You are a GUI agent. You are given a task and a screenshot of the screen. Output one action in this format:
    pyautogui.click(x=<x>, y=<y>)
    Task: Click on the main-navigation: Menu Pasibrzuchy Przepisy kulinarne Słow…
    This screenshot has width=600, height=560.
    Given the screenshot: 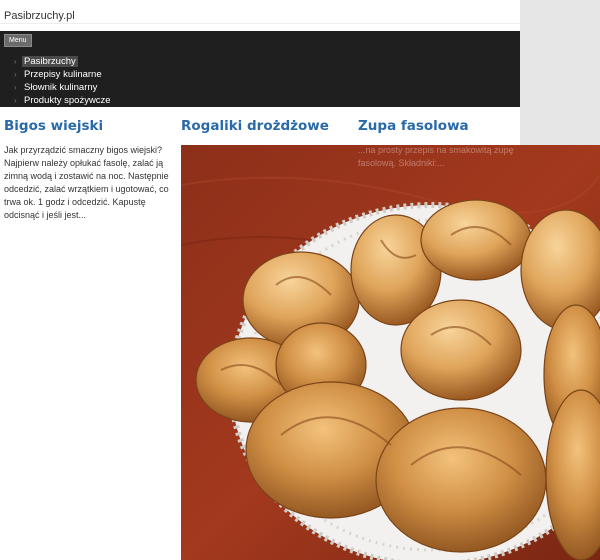 What is the action you would take?
    pyautogui.click(x=260, y=69)
    